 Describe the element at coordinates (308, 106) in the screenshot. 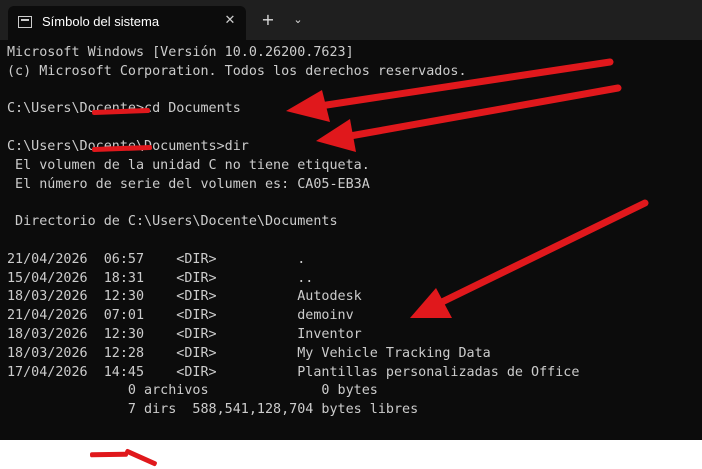

I see `arrow-1-head` at that location.